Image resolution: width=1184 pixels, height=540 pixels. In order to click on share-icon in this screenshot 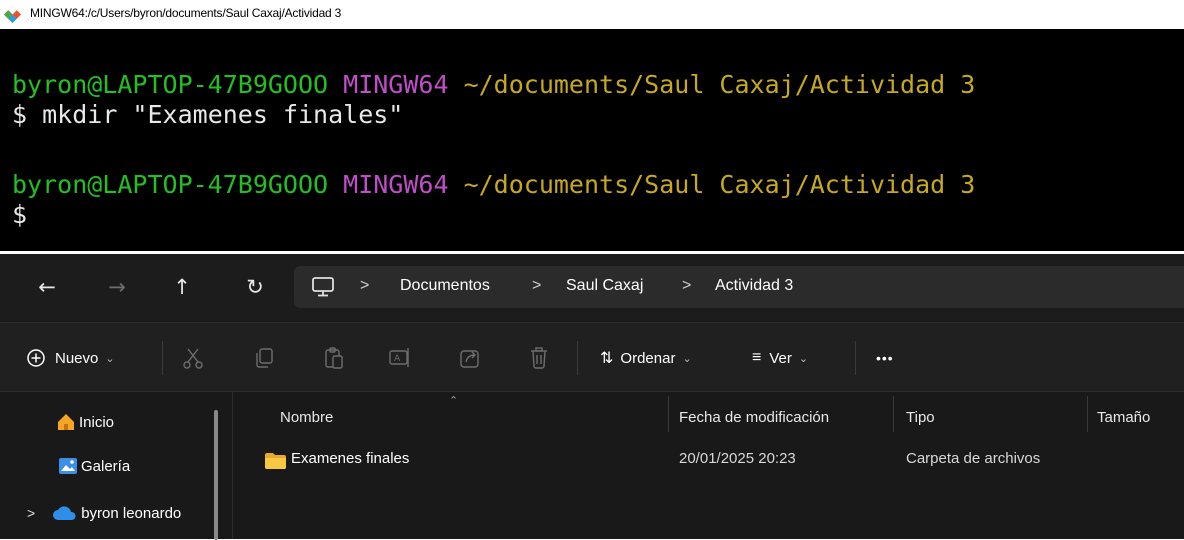, I will do `click(470, 358)`.